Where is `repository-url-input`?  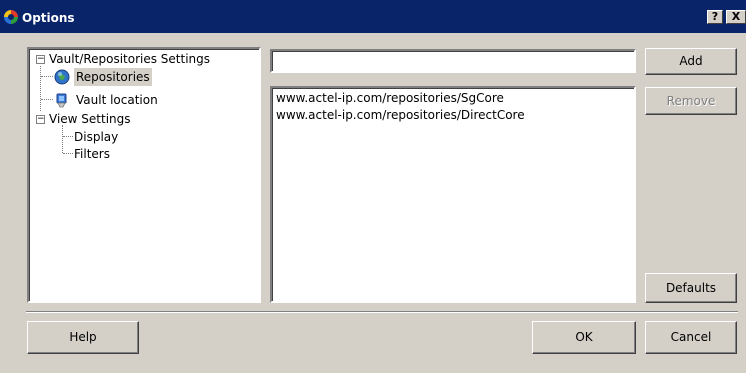 repository-url-input is located at coordinates (453, 61).